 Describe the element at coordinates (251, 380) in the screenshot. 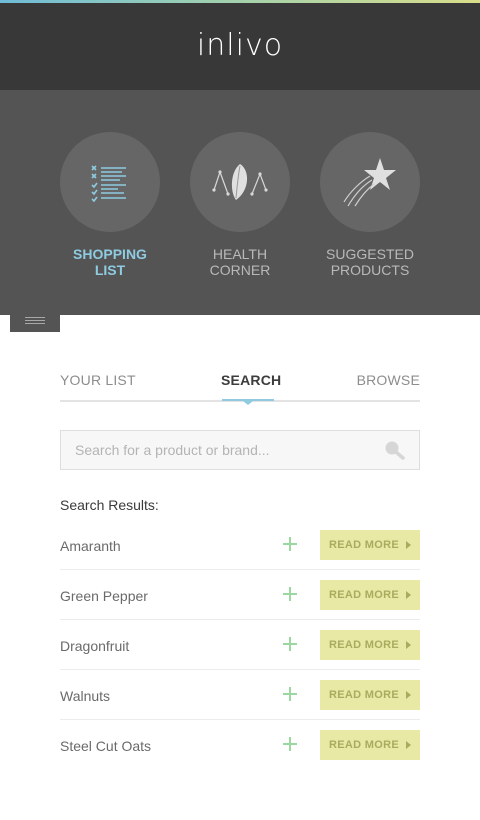

I see `tab-search: SEARCH` at that location.